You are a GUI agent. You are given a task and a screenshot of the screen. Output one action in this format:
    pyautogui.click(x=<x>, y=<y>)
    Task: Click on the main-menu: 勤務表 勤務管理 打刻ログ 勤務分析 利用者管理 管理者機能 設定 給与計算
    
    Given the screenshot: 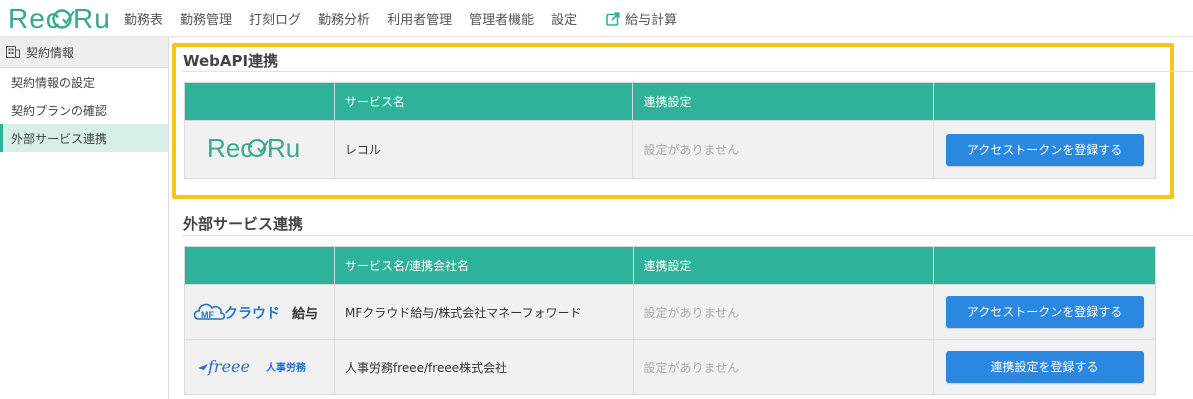 What is the action you would take?
    pyautogui.click(x=409, y=18)
    